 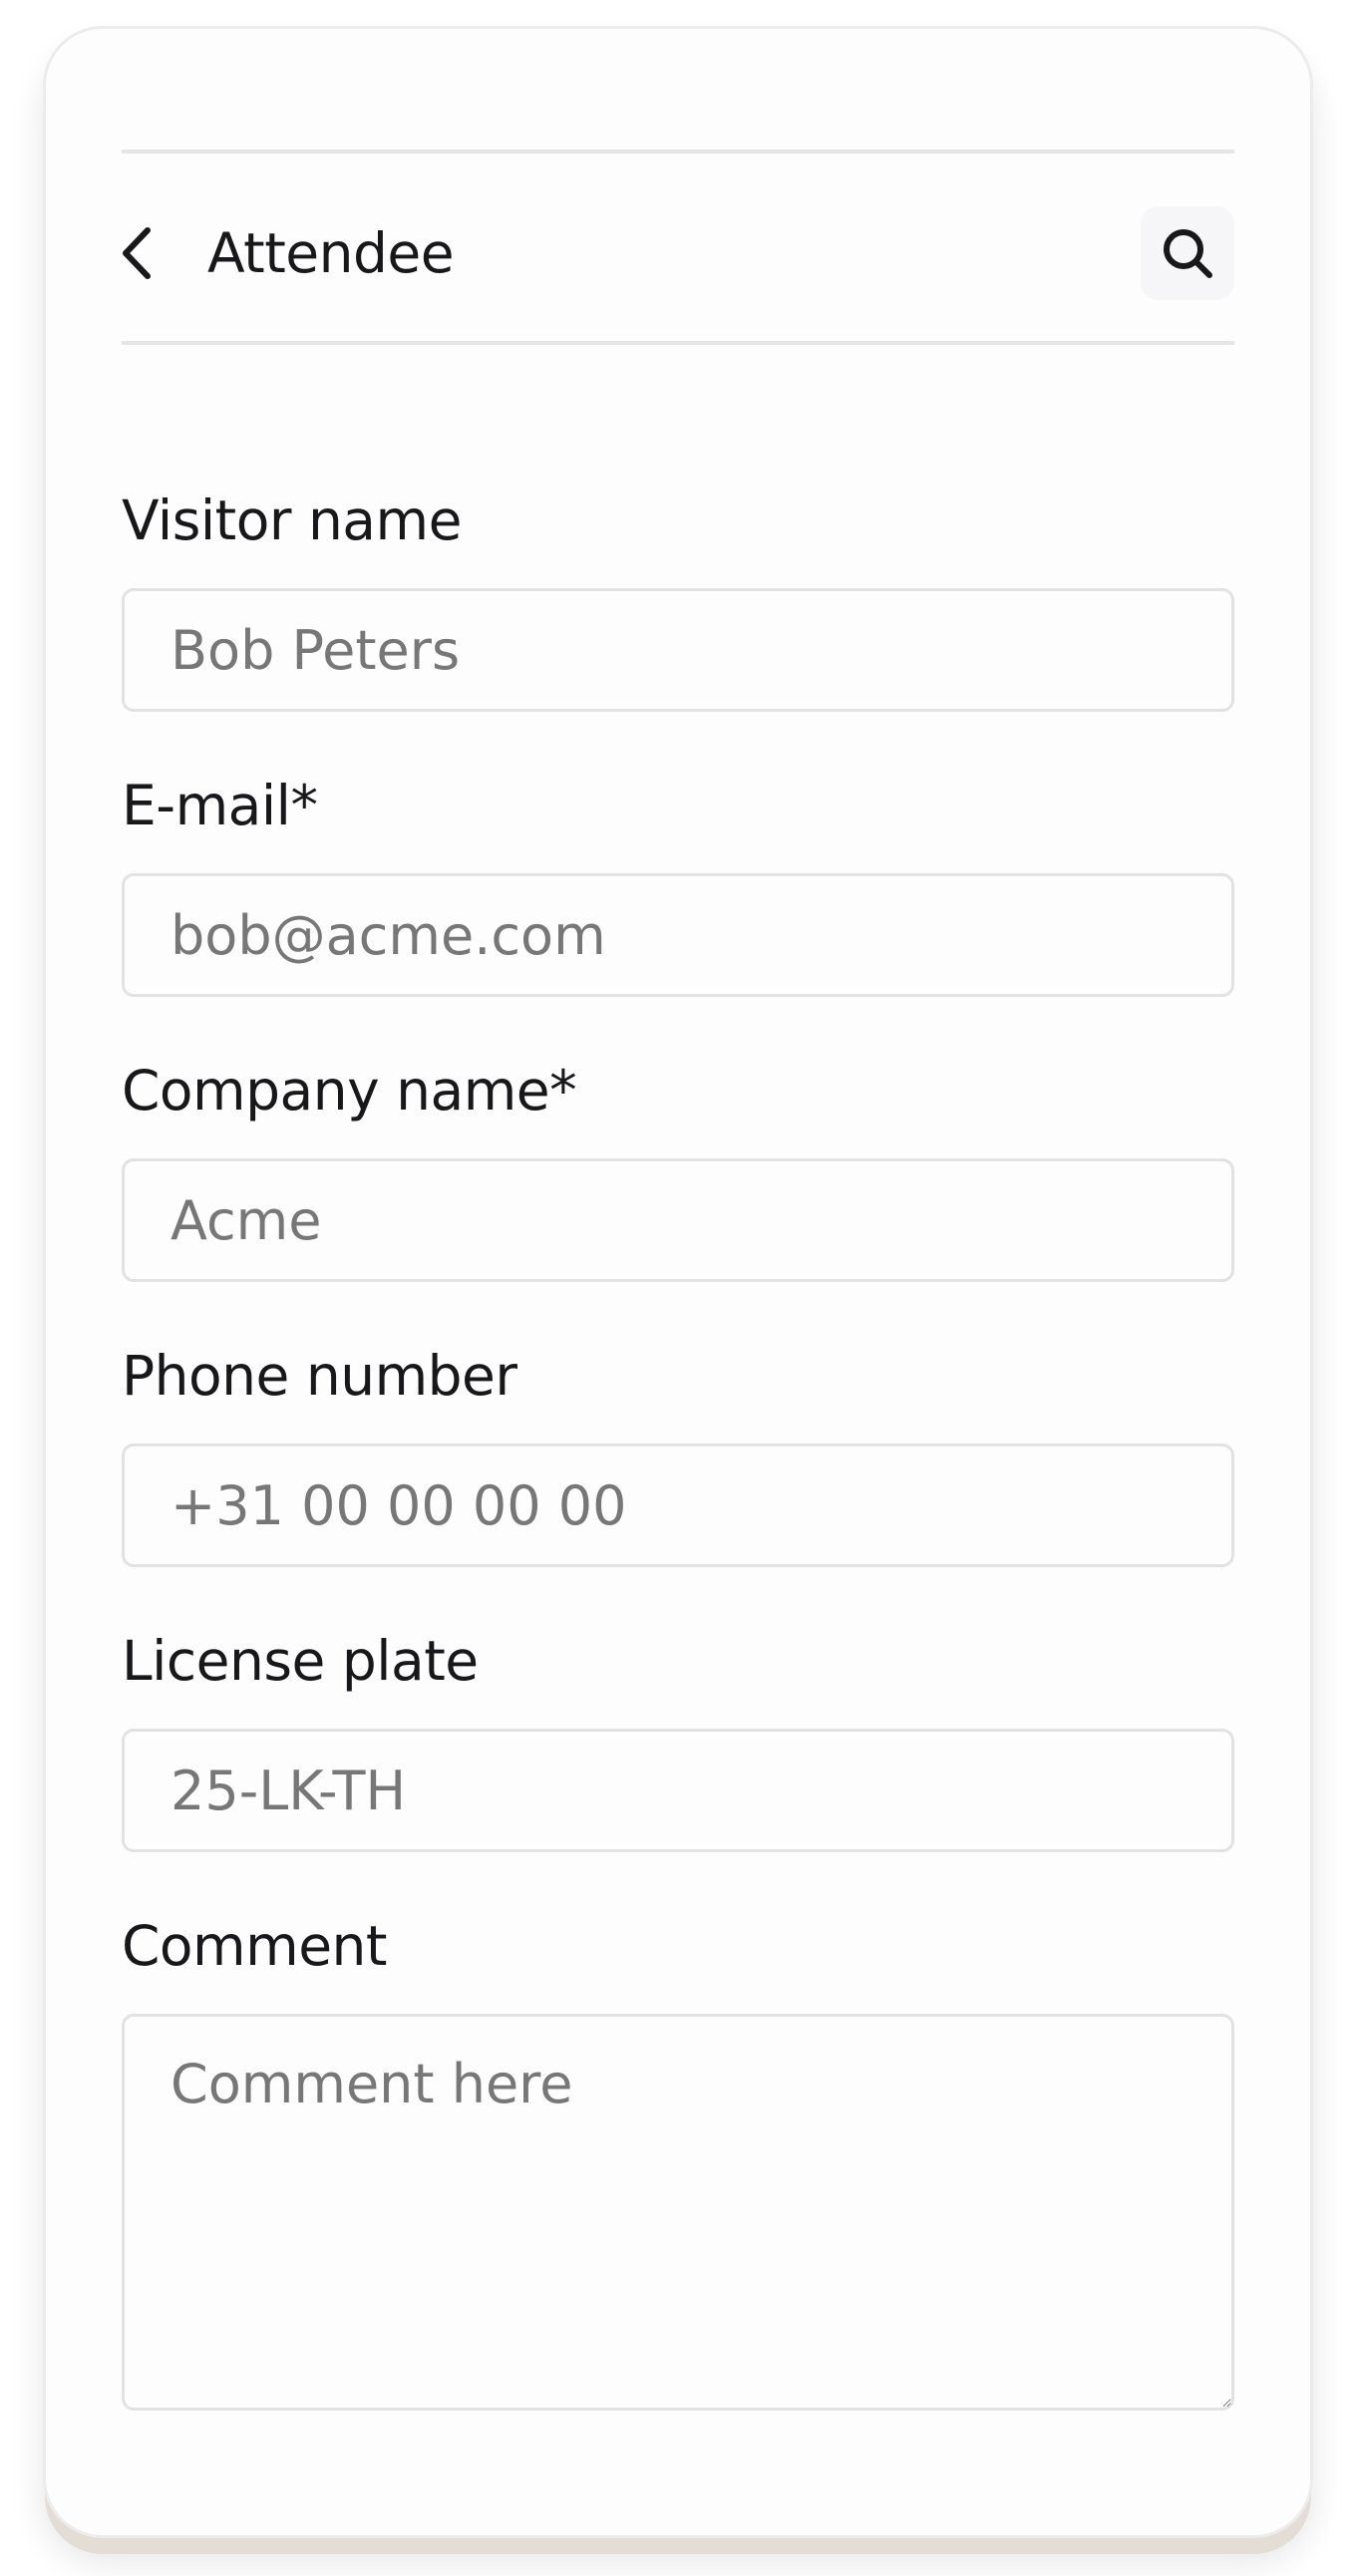 I want to click on search-button, so click(x=1187, y=253).